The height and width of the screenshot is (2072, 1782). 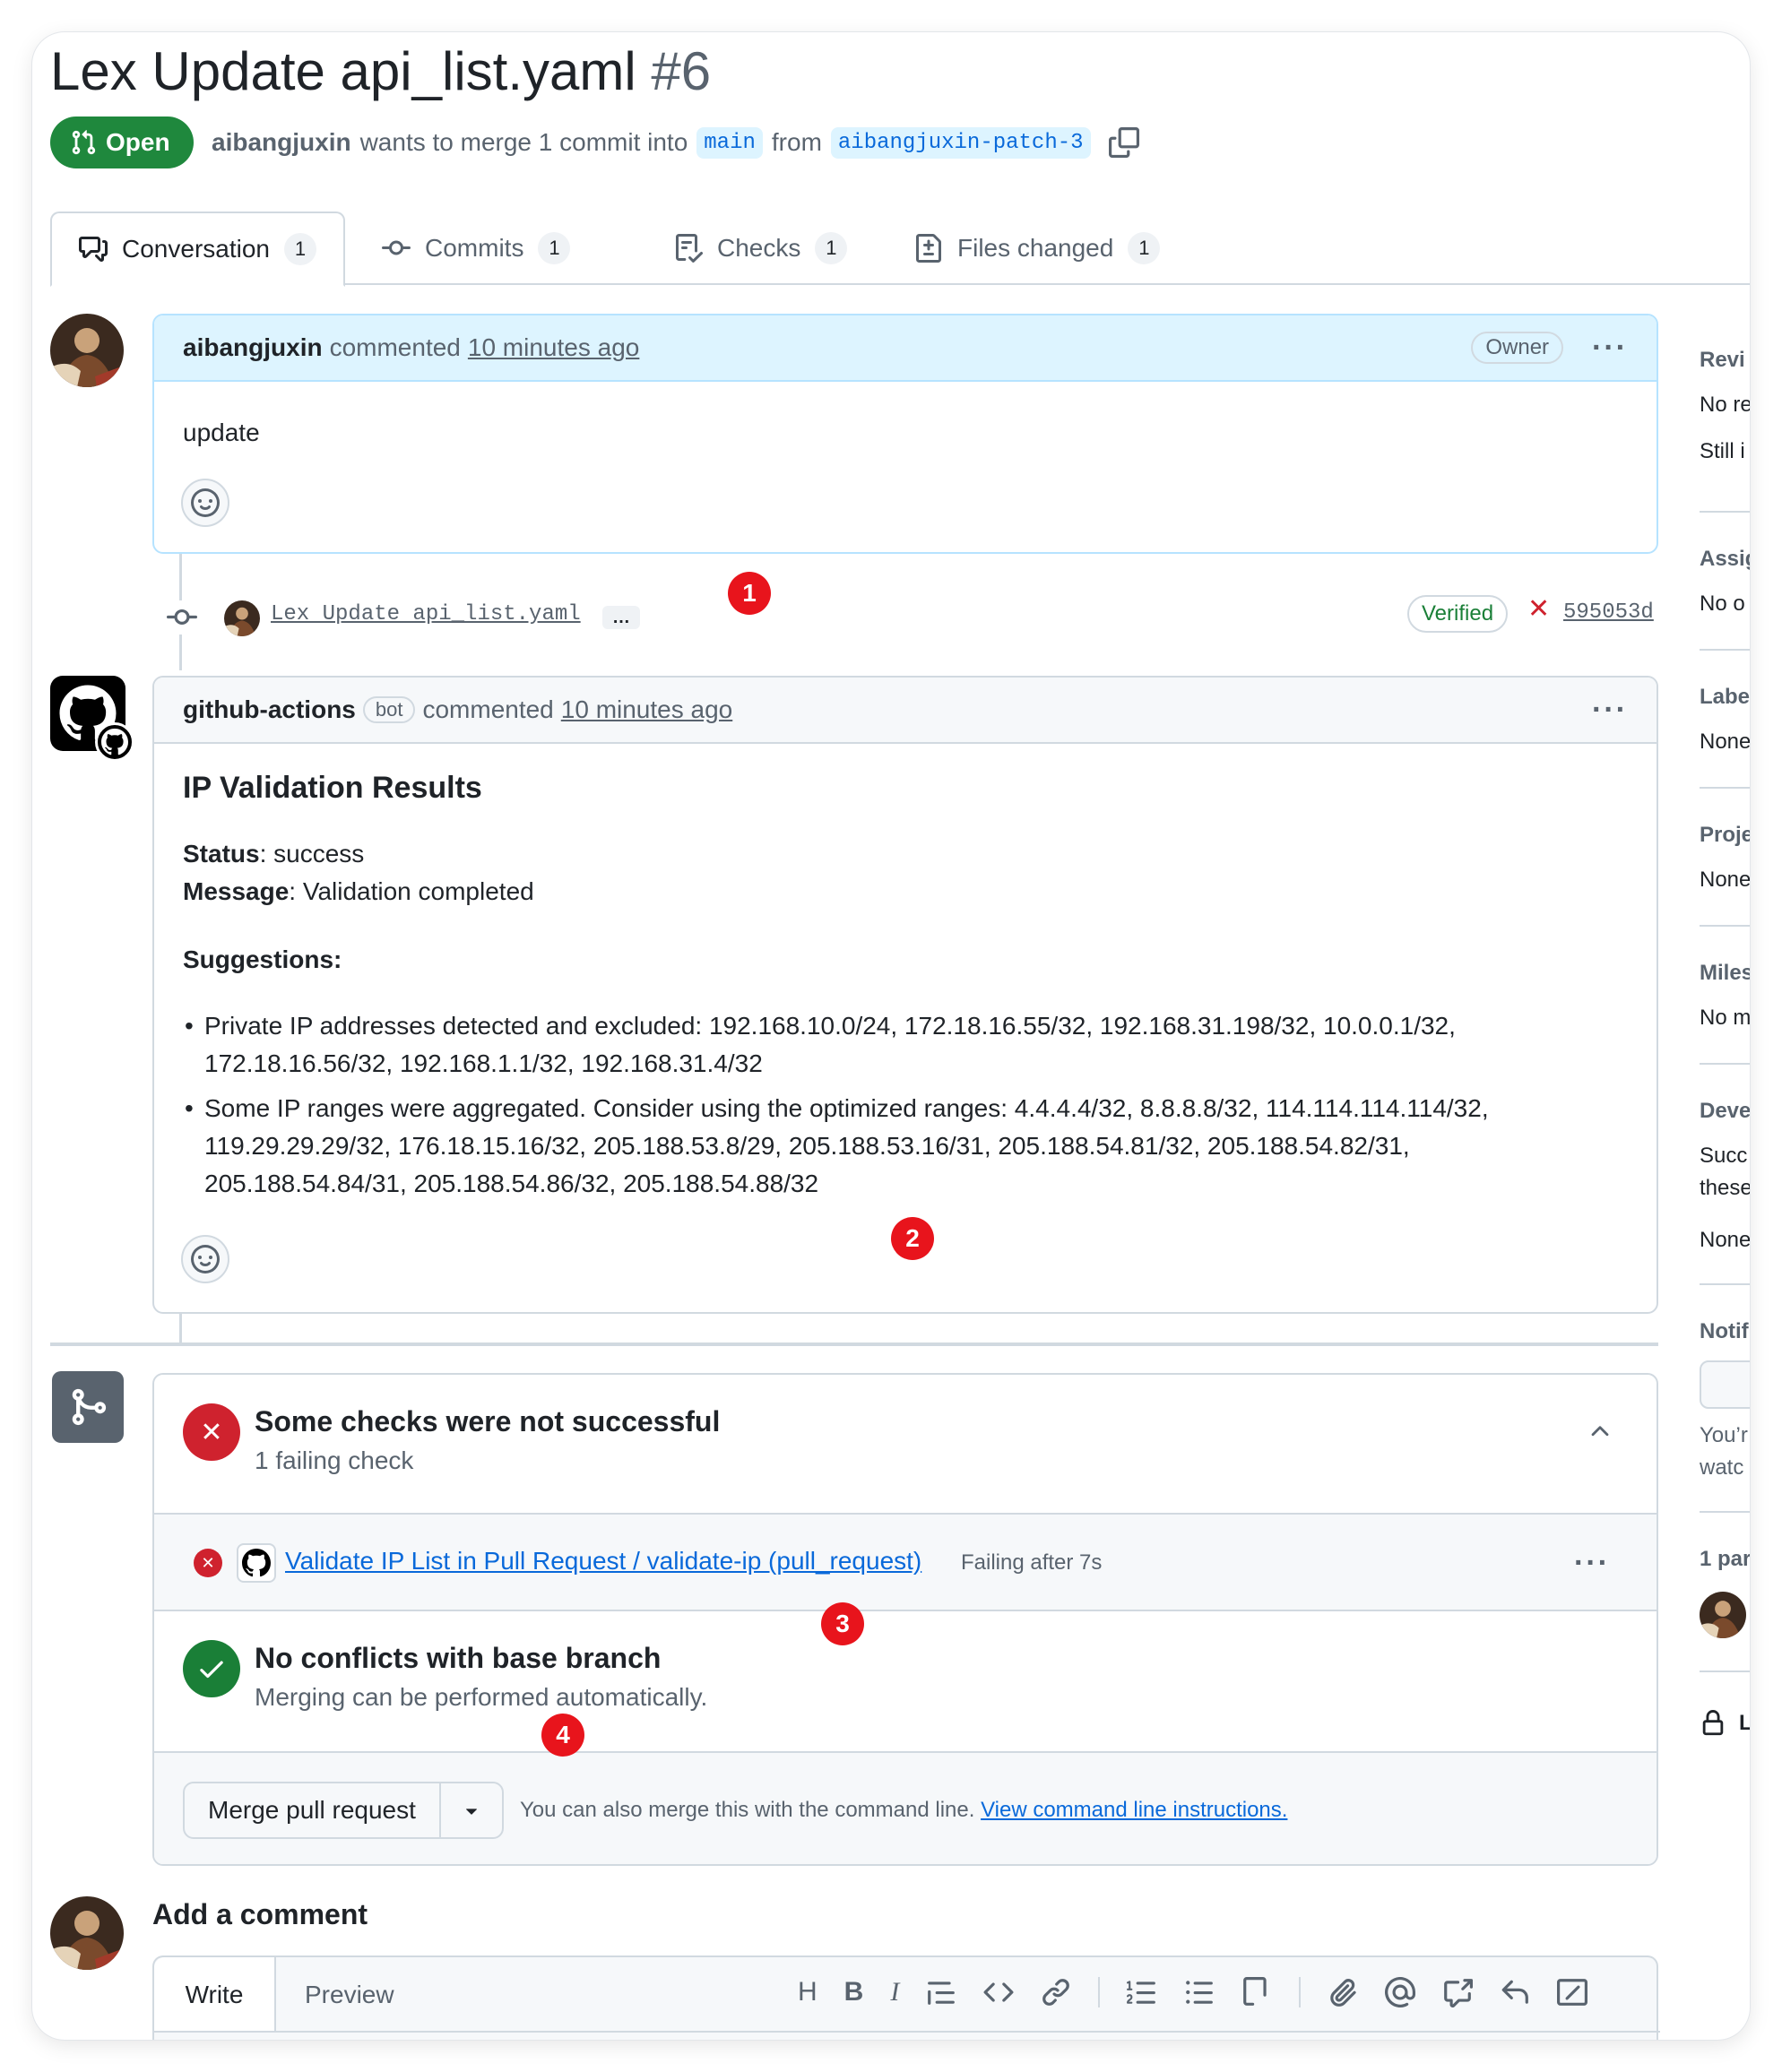 I want to click on bot-label: bot, so click(x=389, y=709).